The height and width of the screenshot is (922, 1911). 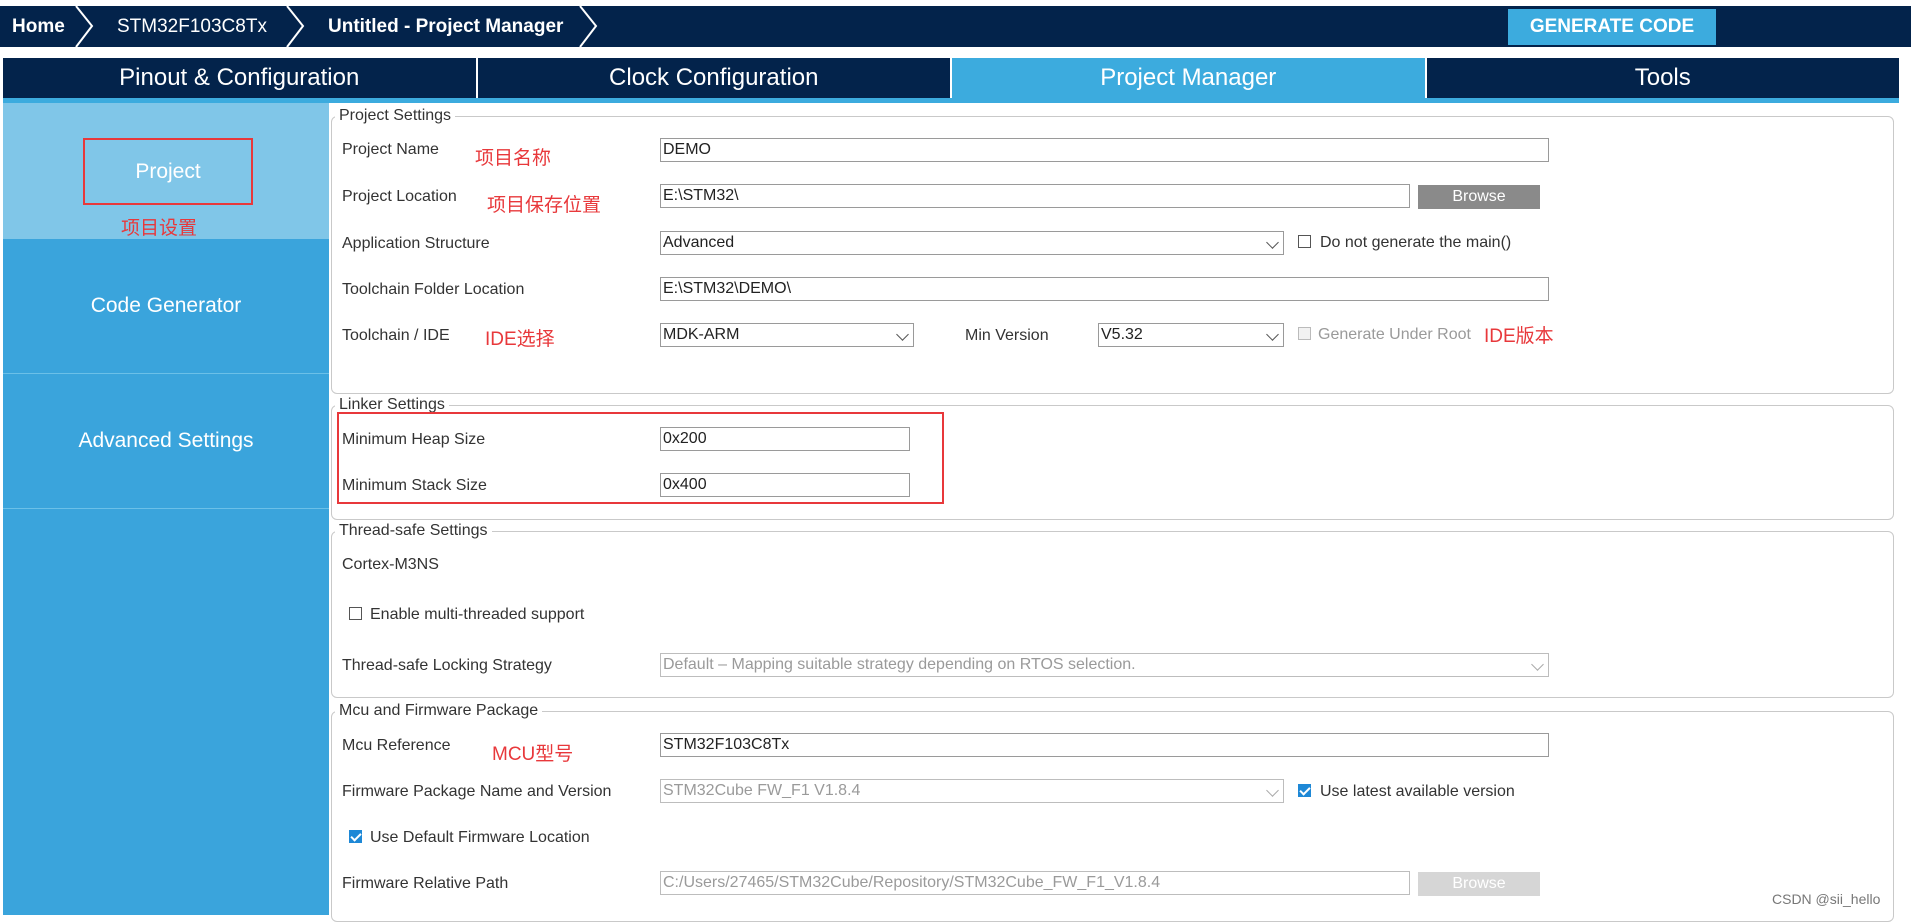 I want to click on sidebar-item-project: Project 项目设置, so click(x=166, y=171).